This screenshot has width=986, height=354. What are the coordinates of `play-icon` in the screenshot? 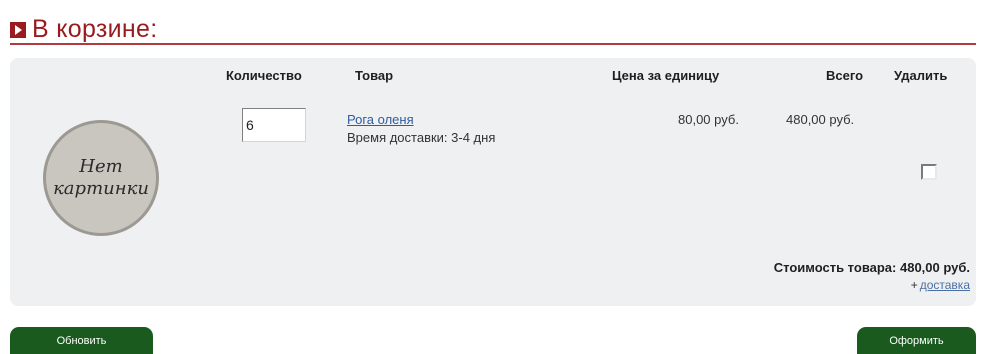 It's located at (18, 30).